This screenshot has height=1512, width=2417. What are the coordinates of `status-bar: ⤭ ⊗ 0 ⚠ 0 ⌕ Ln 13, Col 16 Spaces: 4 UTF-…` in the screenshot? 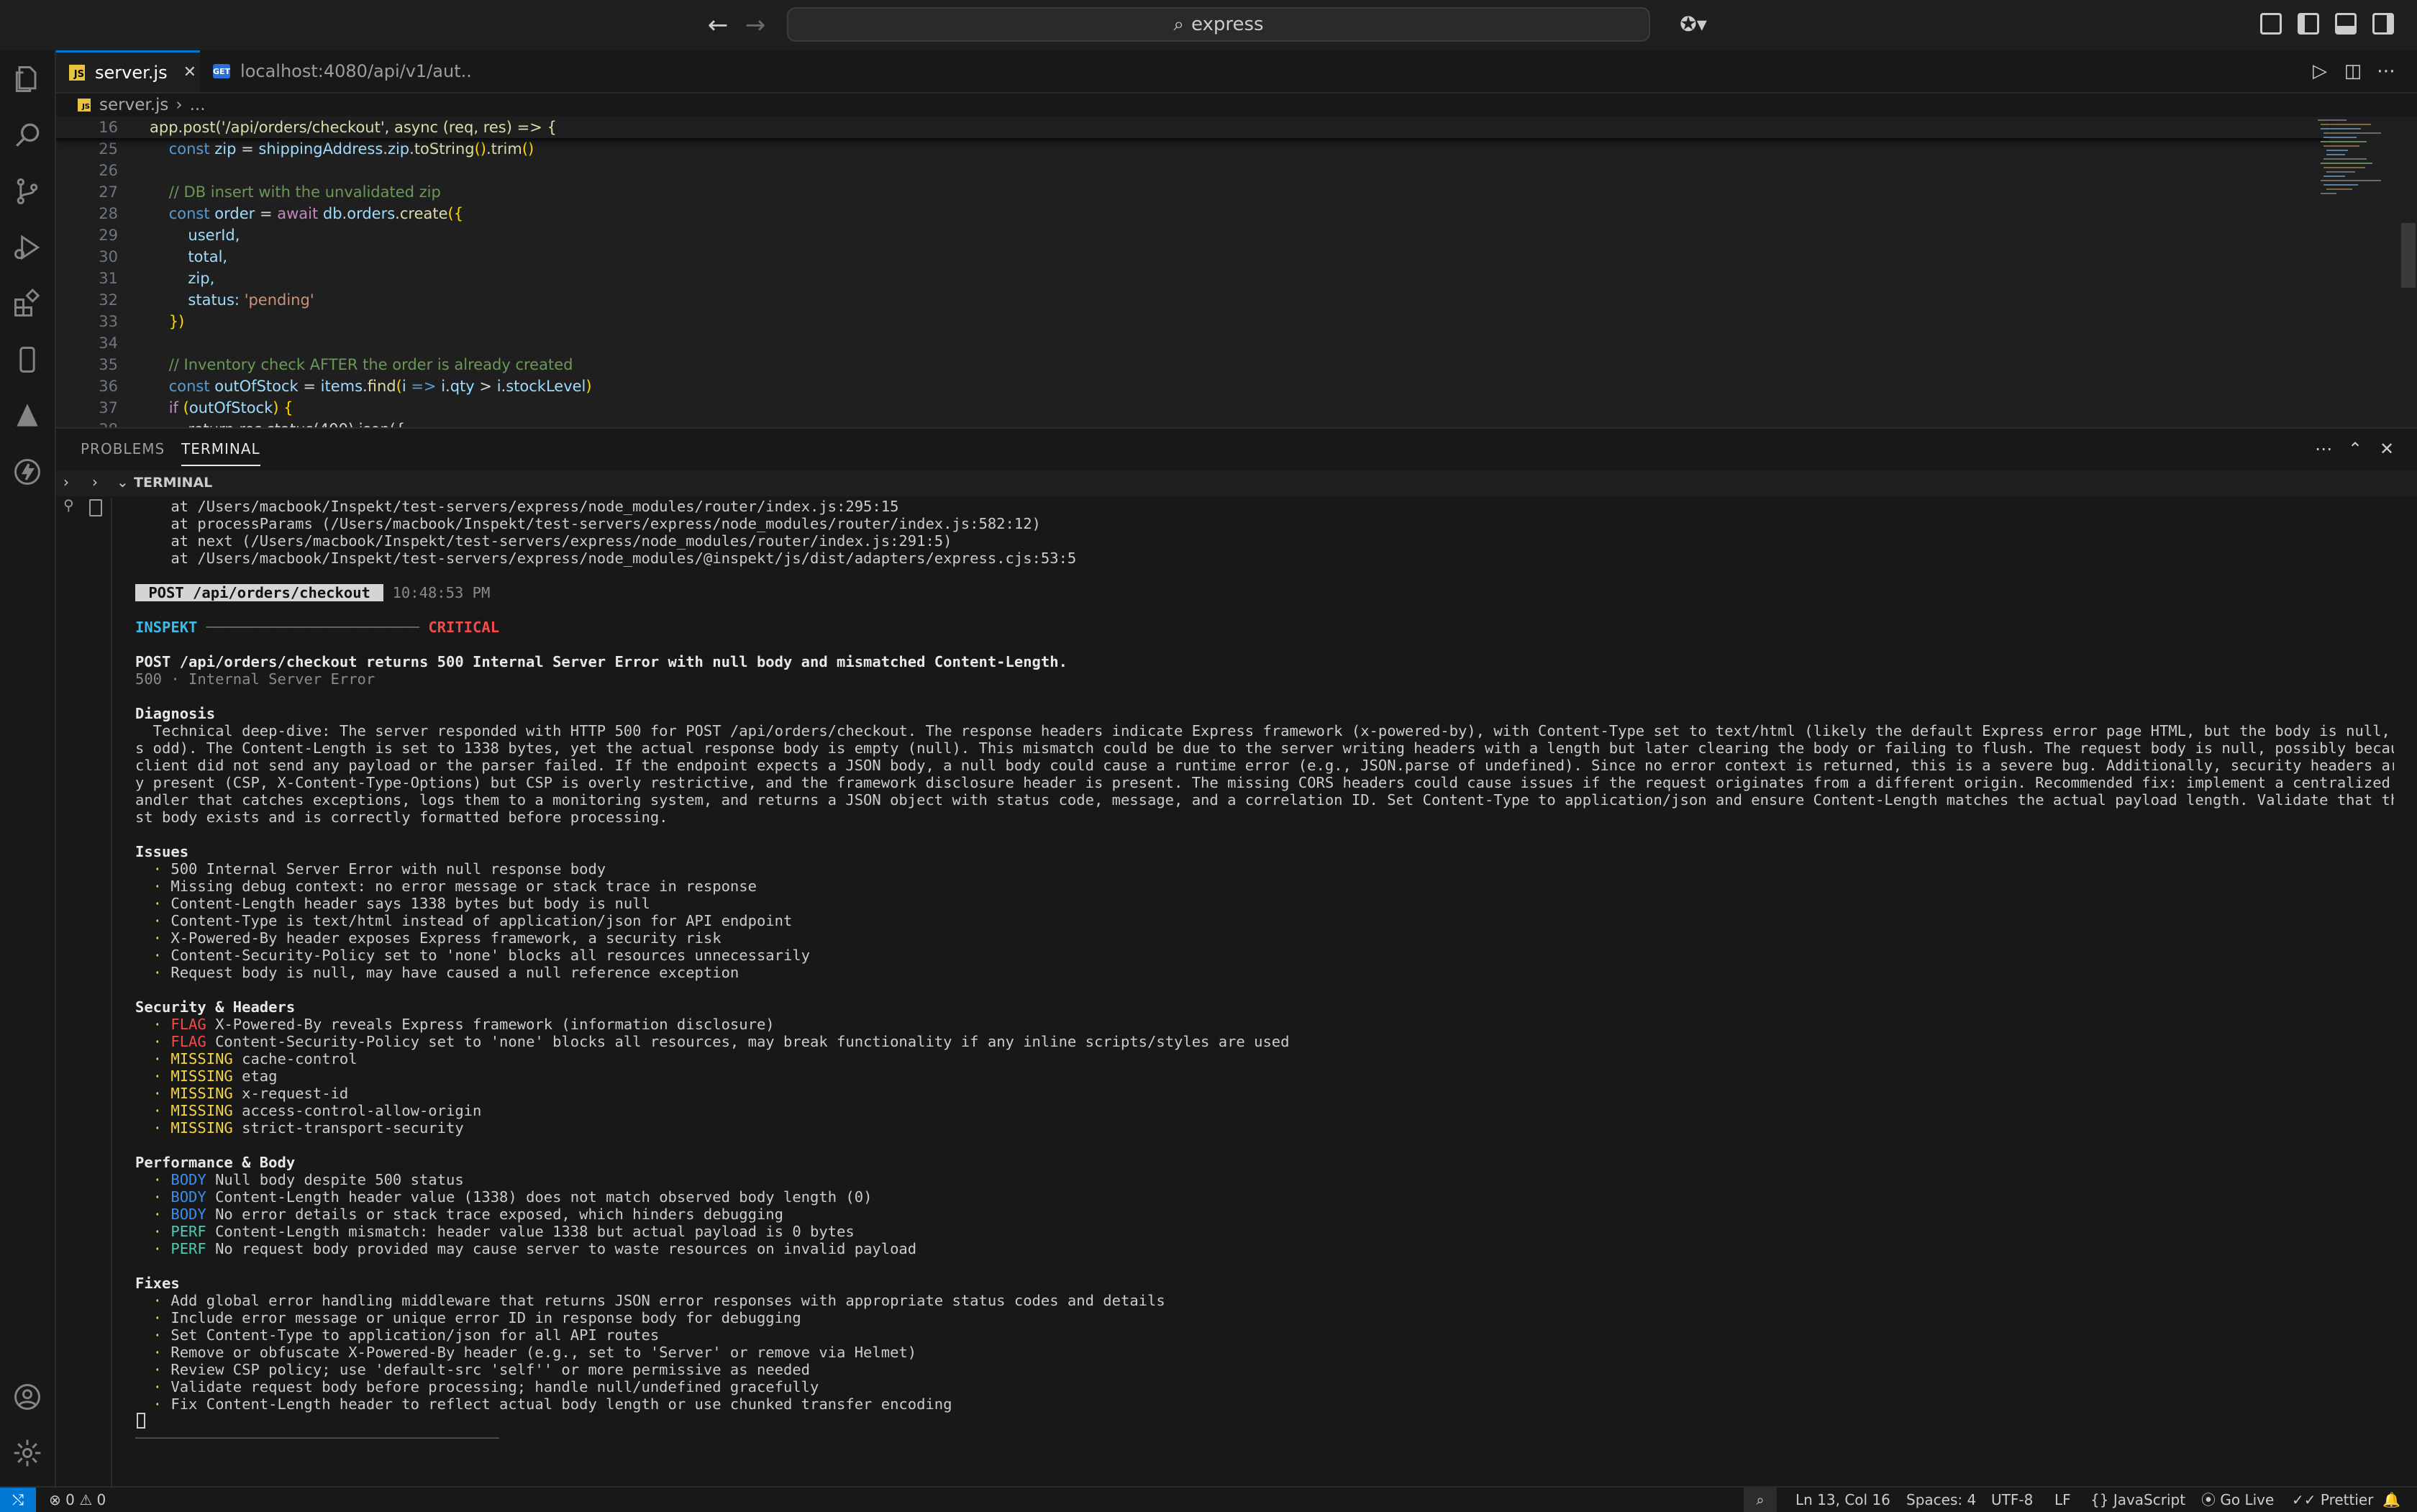 It's located at (1209, 1499).